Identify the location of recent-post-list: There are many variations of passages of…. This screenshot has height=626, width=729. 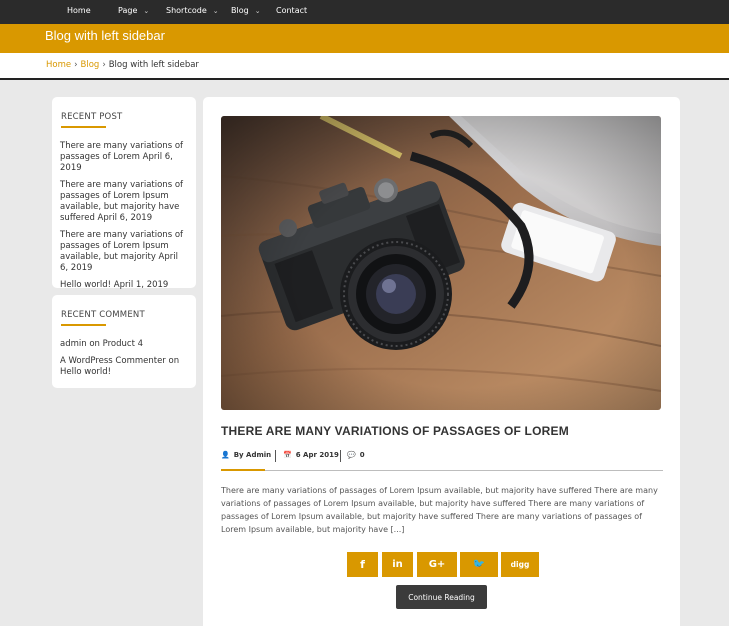
(124, 219).